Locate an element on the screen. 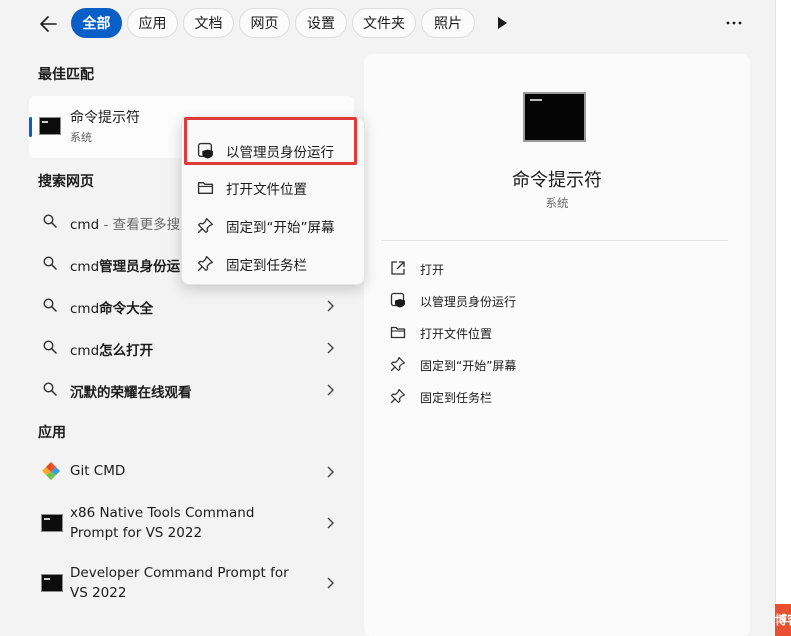  menu-item-pin-to-taskbar: 固定到任务栏 is located at coordinates (274, 263).